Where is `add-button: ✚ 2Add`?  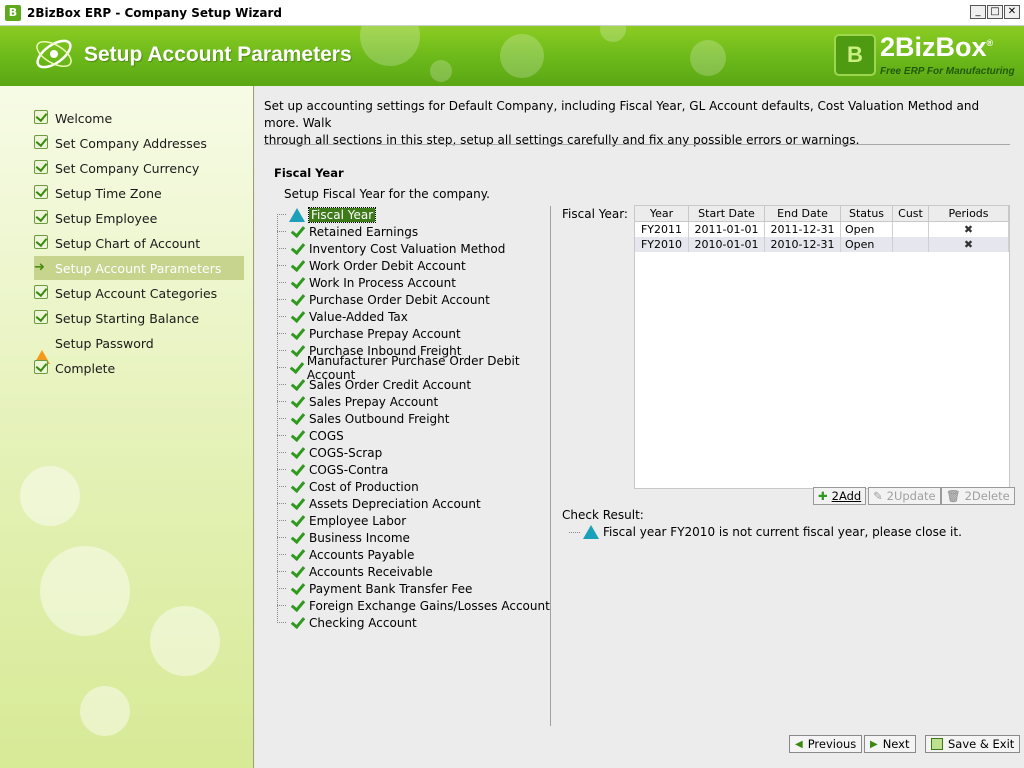
add-button: ✚ 2Add is located at coordinates (840, 496).